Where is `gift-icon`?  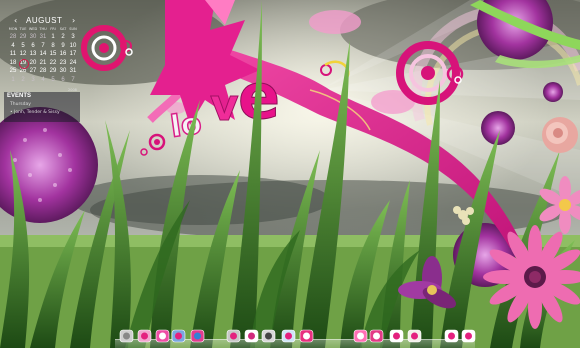
gift-icon is located at coordinates (396, 335).